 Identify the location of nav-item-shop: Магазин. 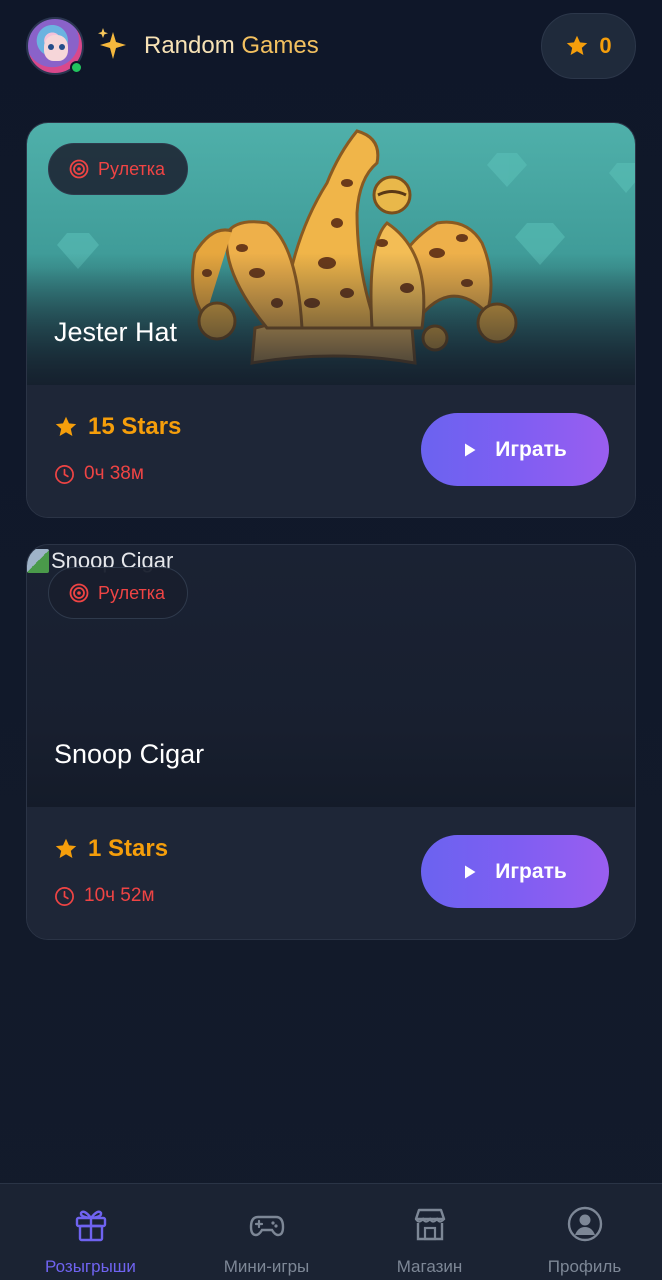
(429, 1232).